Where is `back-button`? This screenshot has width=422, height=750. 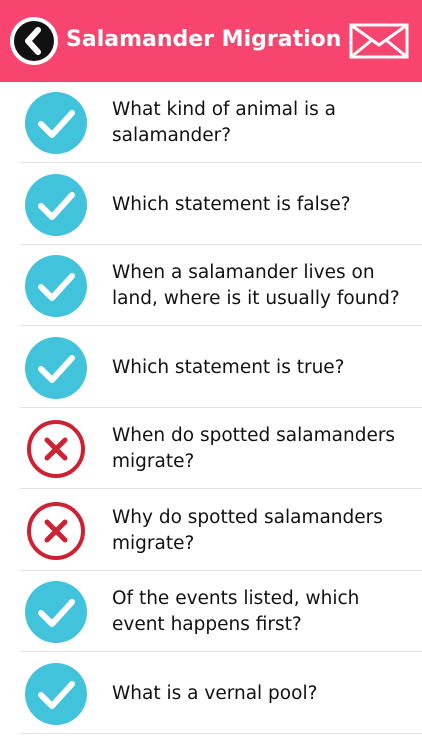 back-button is located at coordinates (34, 41).